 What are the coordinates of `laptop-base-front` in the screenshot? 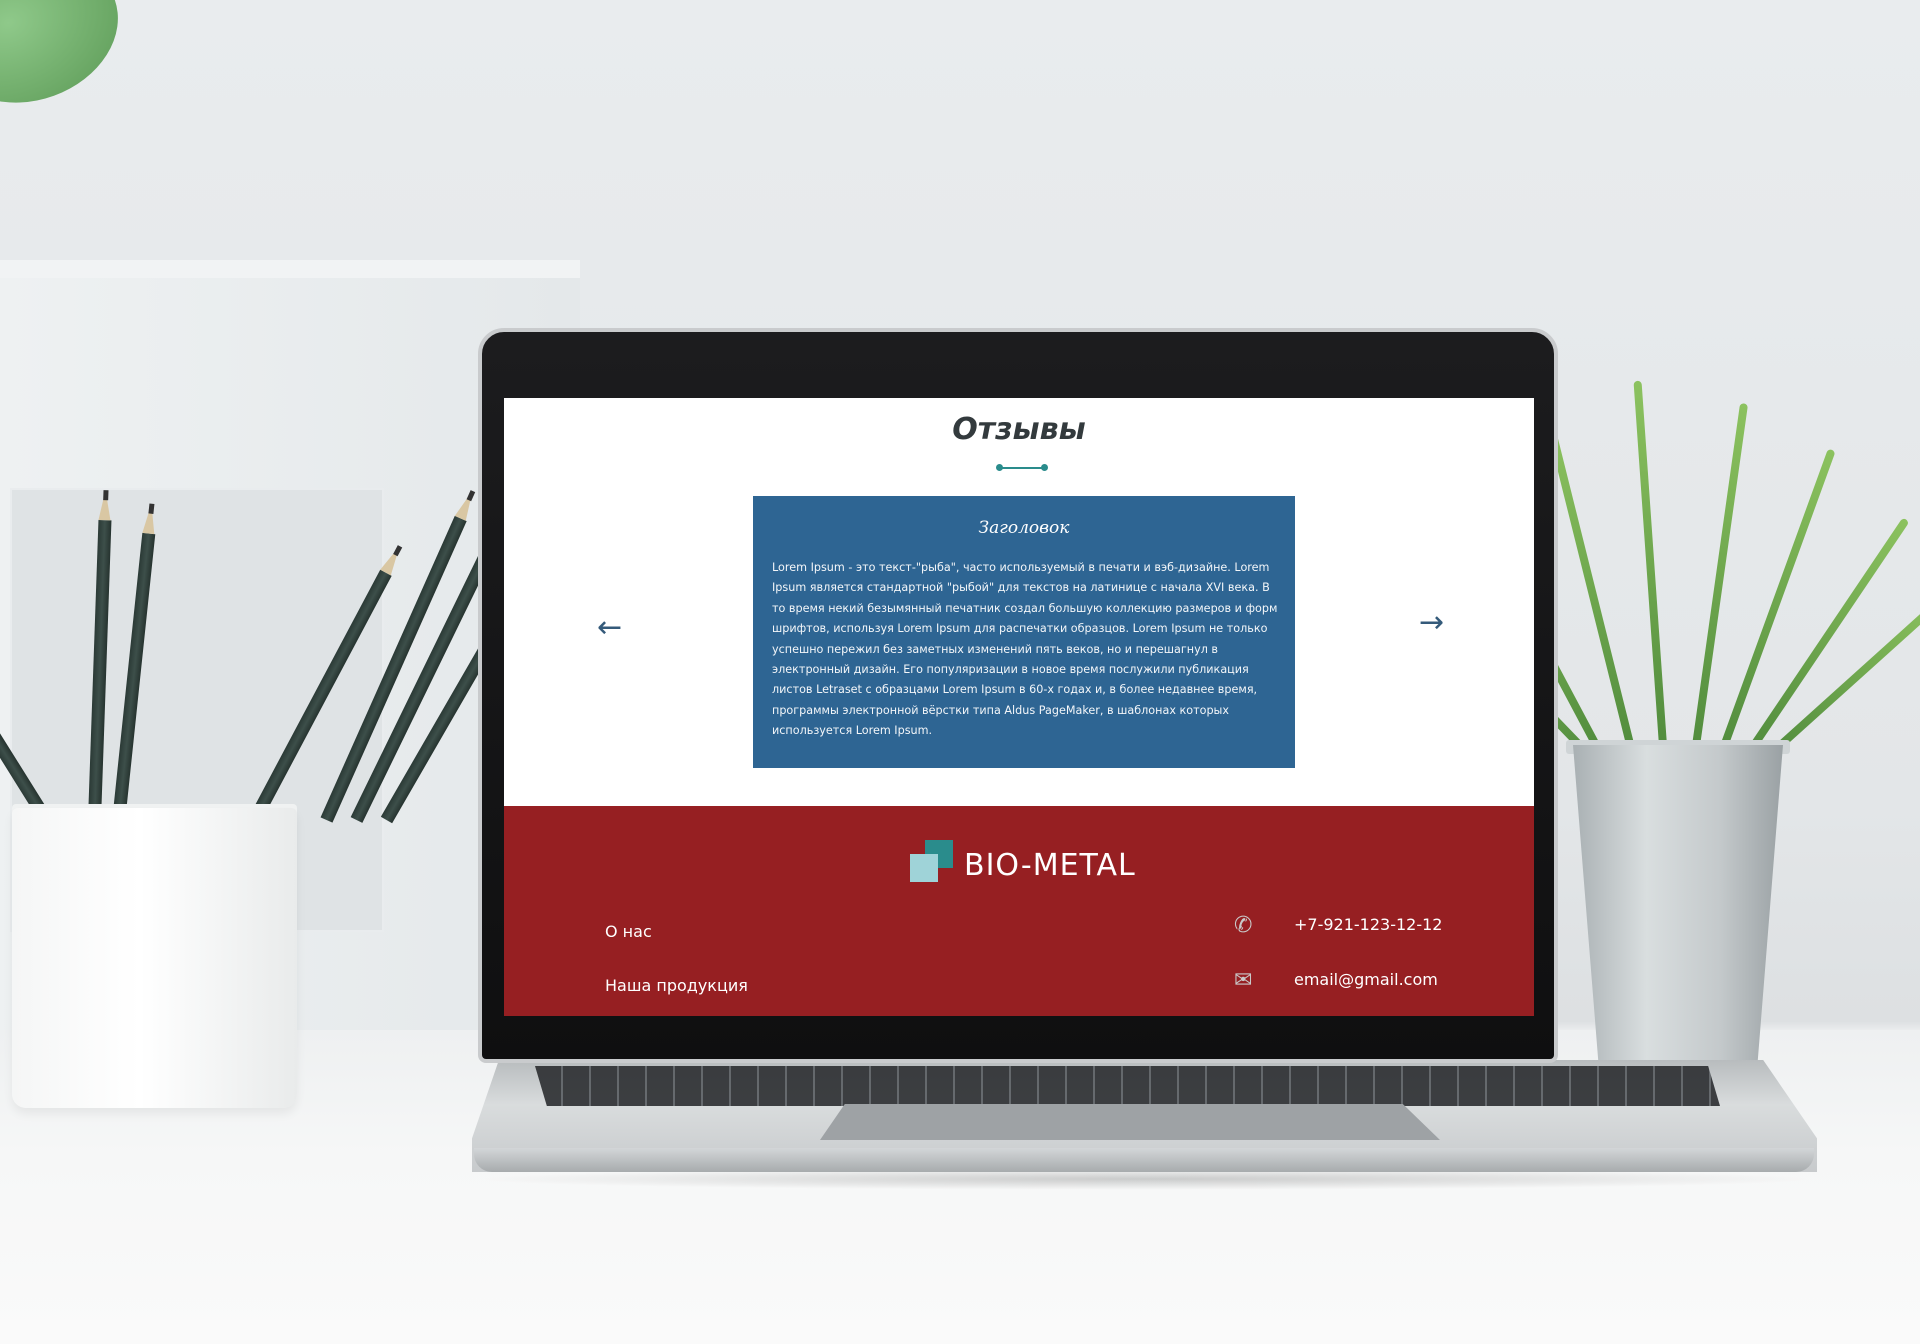 It's located at (1144, 1160).